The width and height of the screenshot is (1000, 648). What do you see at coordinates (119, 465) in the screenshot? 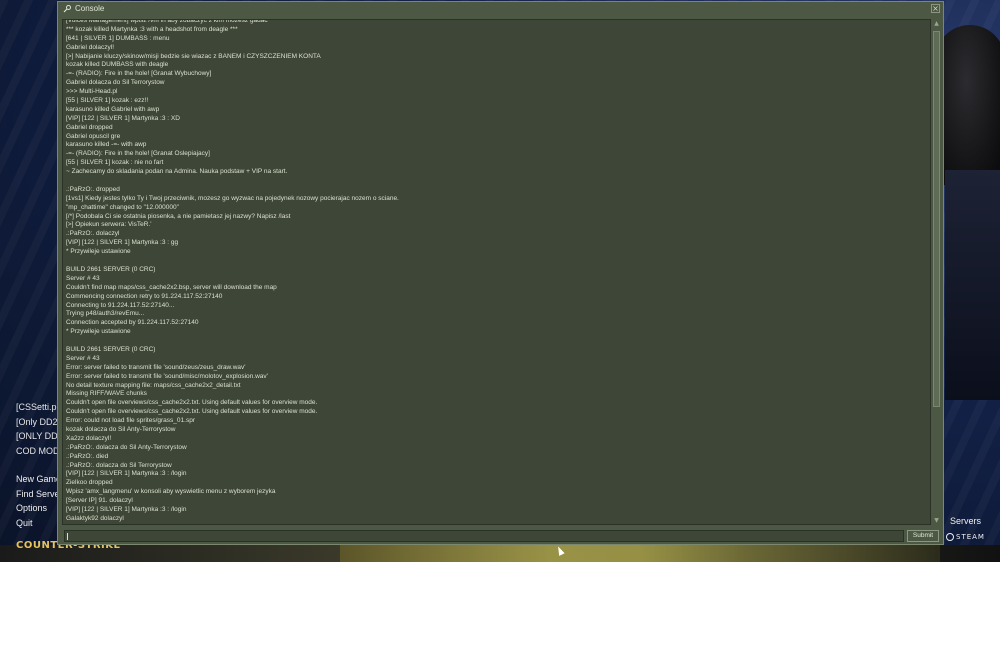
I see `console-log-line: .:PaRzO:. dolacza do Sil Terrorystow` at bounding box center [119, 465].